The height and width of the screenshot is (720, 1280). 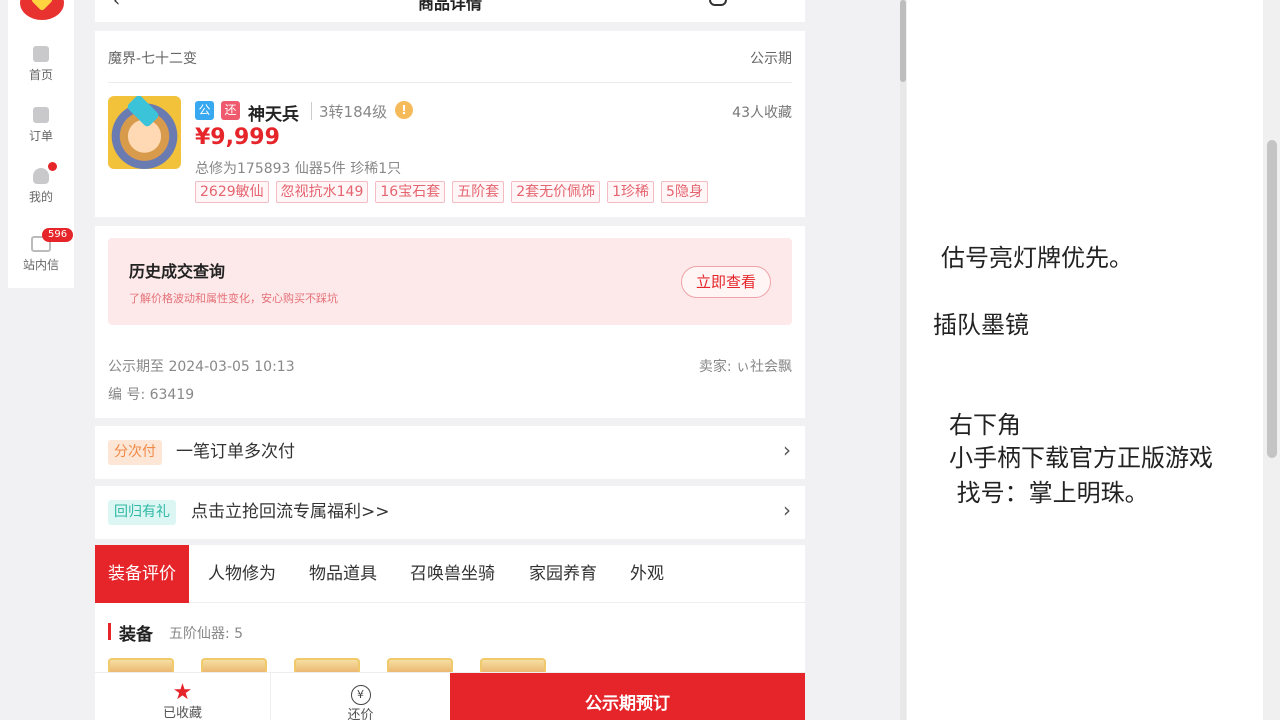 What do you see at coordinates (450, 452) in the screenshot?
I see `installment-row: 分次付 一笔订单多次付 ›` at bounding box center [450, 452].